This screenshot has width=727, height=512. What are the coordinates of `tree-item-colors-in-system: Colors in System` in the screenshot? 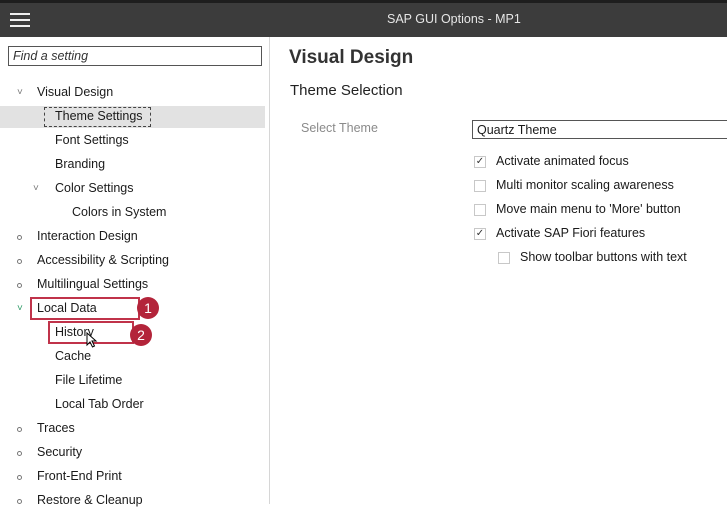 It's located at (132, 213).